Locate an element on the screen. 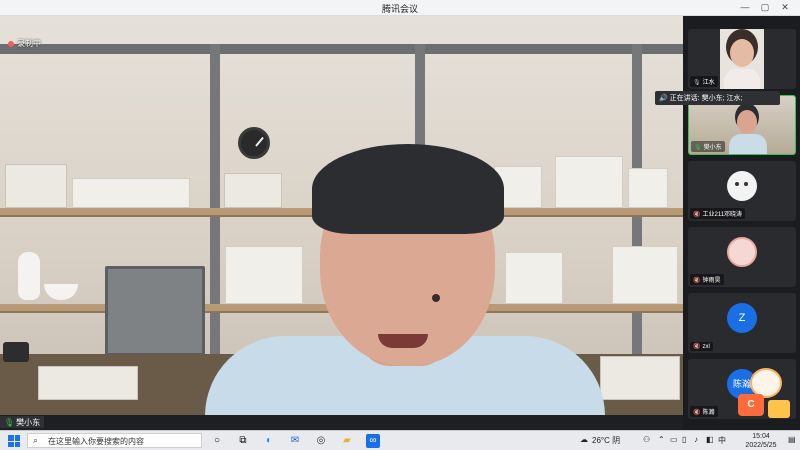 The height and width of the screenshot is (450, 800). active-speaker-name: 樊小东 is located at coordinates (28, 422).